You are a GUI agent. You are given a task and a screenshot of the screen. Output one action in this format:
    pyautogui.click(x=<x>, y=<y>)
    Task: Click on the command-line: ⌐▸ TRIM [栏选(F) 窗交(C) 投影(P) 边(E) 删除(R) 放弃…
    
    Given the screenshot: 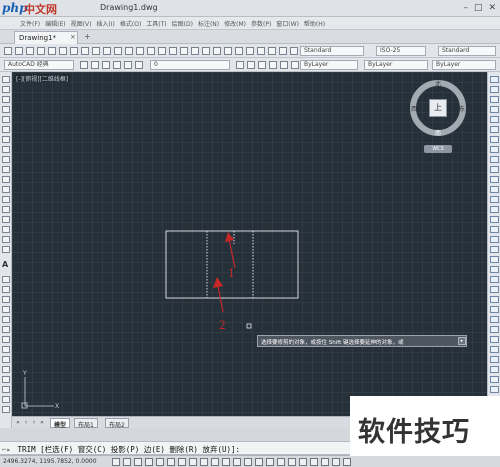 What is the action you would take?
    pyautogui.click(x=175, y=448)
    